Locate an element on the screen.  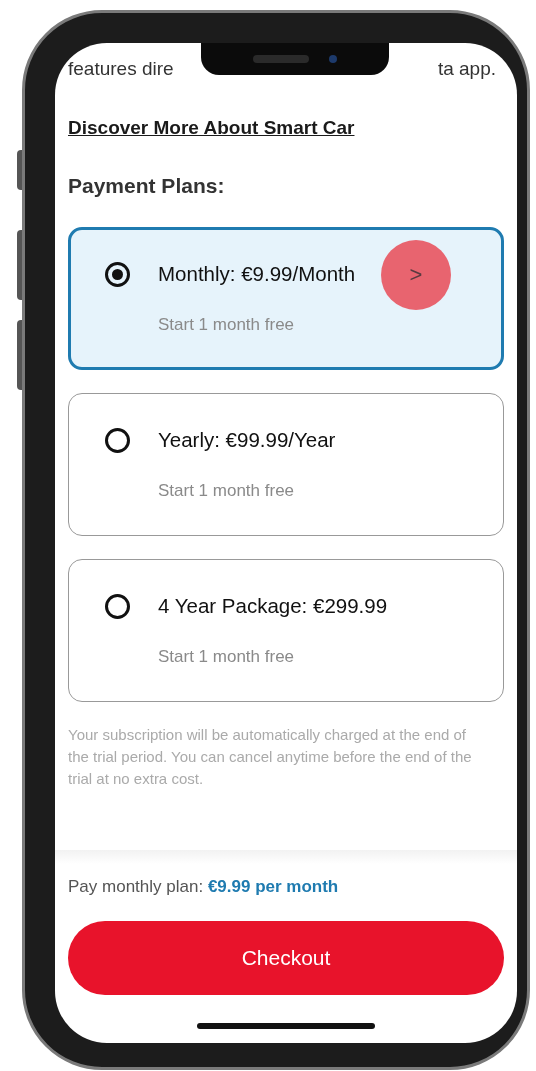
plan-card: Yearly: €99.99/Year Start 1 month free is located at coordinates (286, 464).